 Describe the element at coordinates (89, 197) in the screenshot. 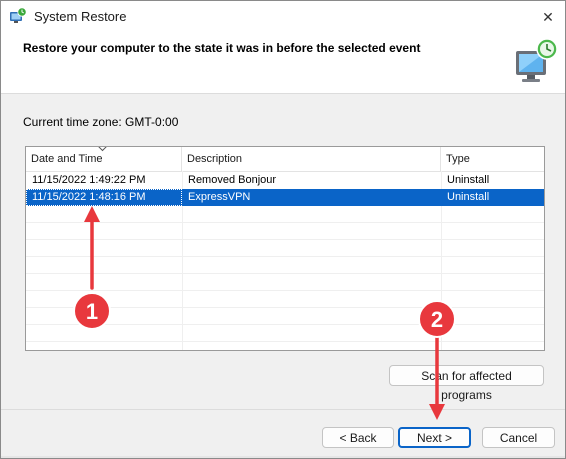

I see `cell-date: 11/15/2022 1:48:16 PM` at that location.